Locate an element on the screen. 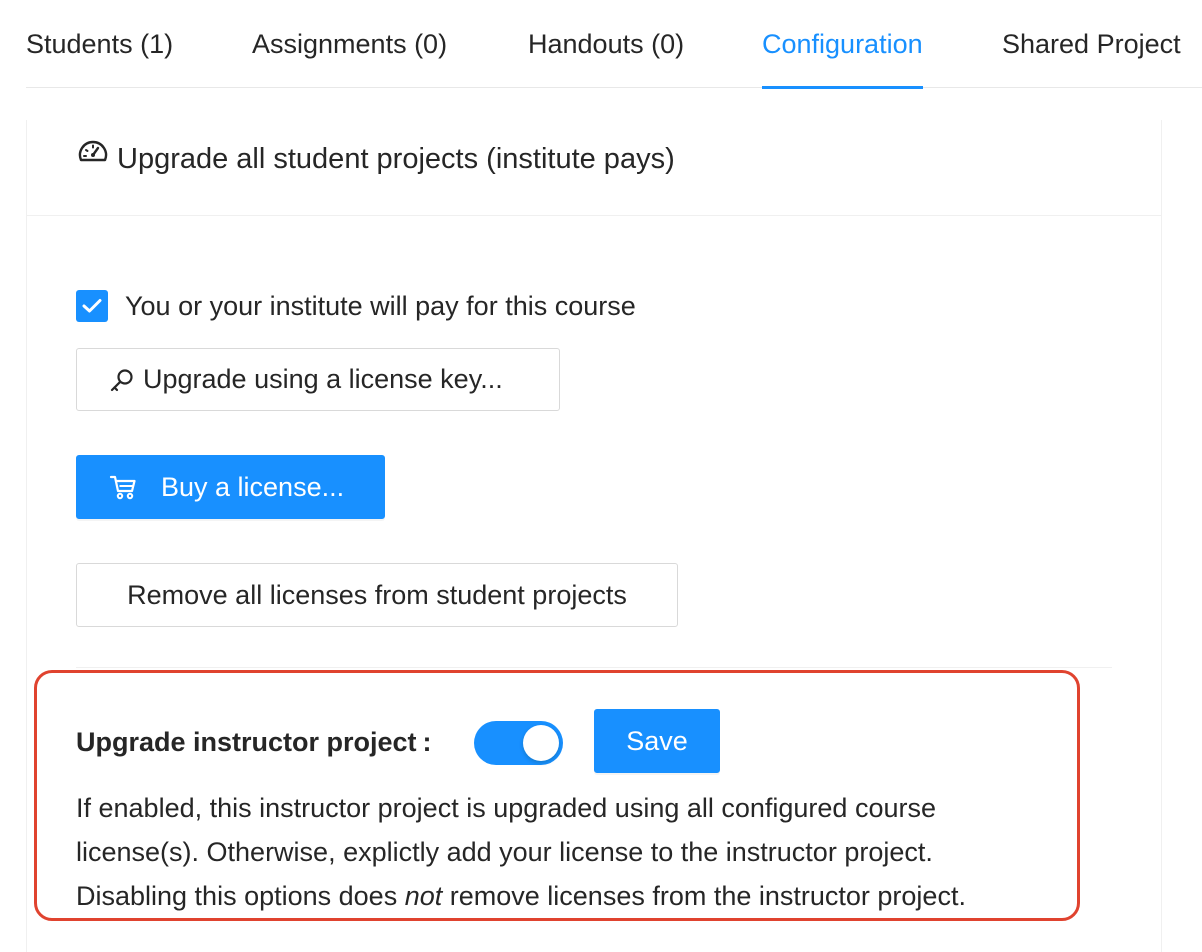 The image size is (1202, 952). toggle-knob is located at coordinates (541, 743).